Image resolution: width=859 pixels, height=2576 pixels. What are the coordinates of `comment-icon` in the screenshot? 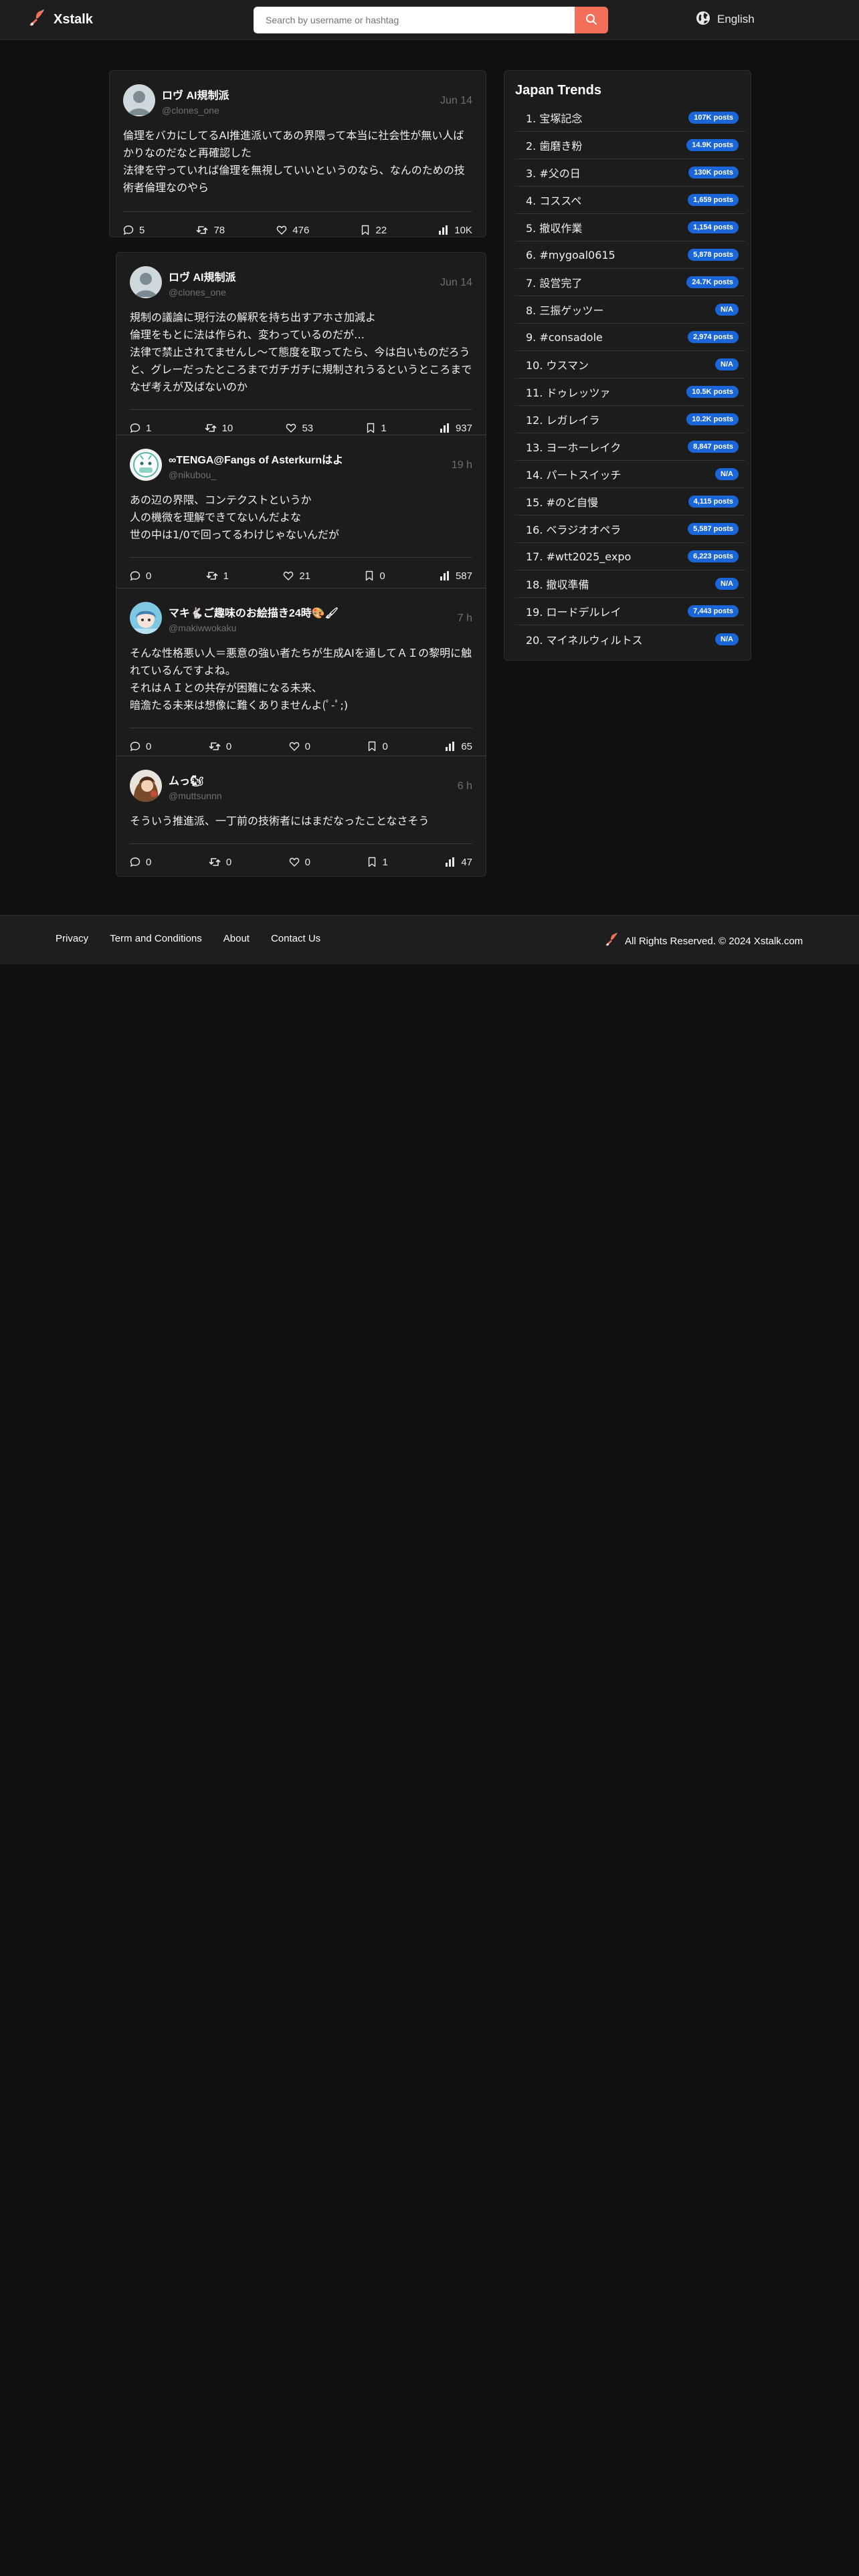 It's located at (135, 747).